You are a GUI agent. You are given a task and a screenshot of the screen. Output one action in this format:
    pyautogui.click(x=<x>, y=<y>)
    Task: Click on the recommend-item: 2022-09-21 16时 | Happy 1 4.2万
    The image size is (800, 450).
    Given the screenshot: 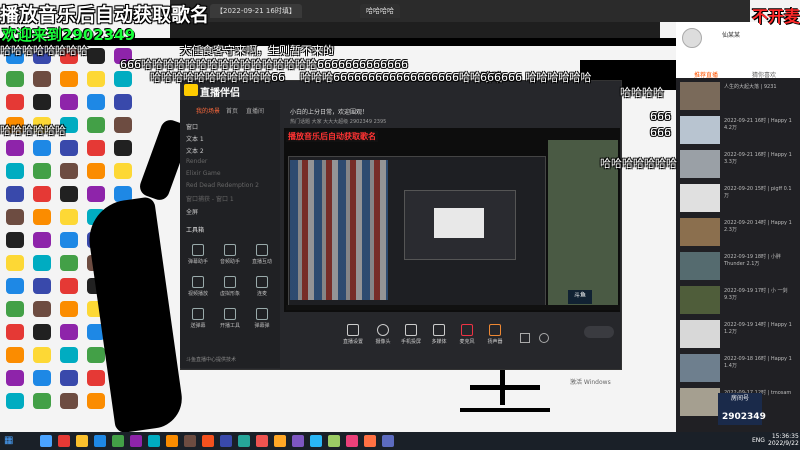 What is the action you would take?
    pyautogui.click(x=739, y=131)
    